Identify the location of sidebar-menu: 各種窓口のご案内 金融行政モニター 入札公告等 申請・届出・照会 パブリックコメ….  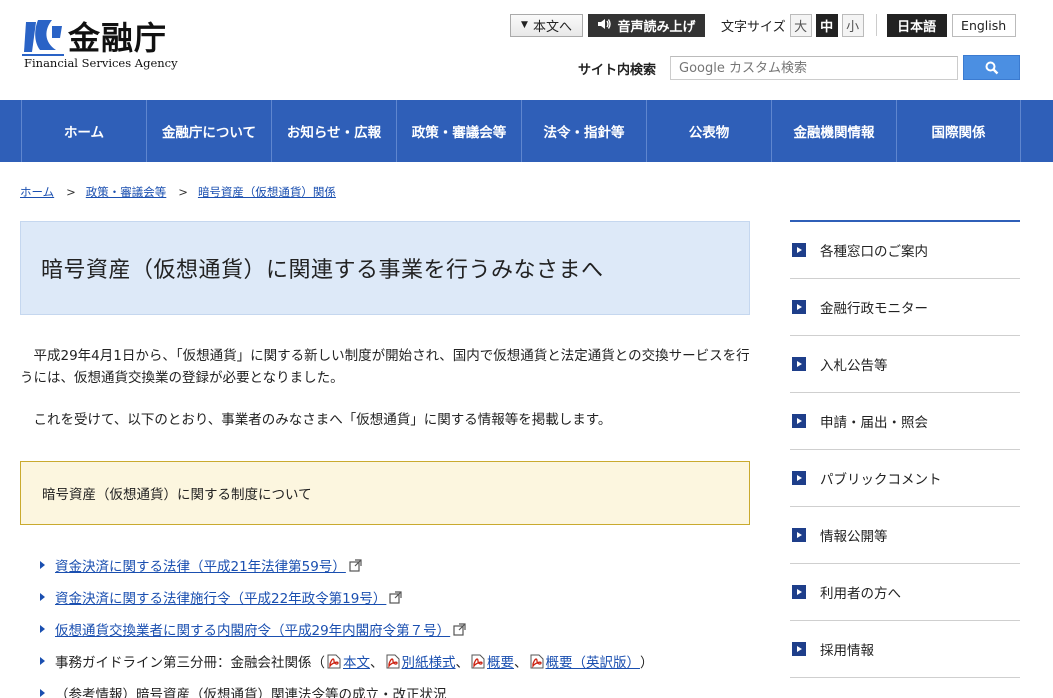
(905, 449).